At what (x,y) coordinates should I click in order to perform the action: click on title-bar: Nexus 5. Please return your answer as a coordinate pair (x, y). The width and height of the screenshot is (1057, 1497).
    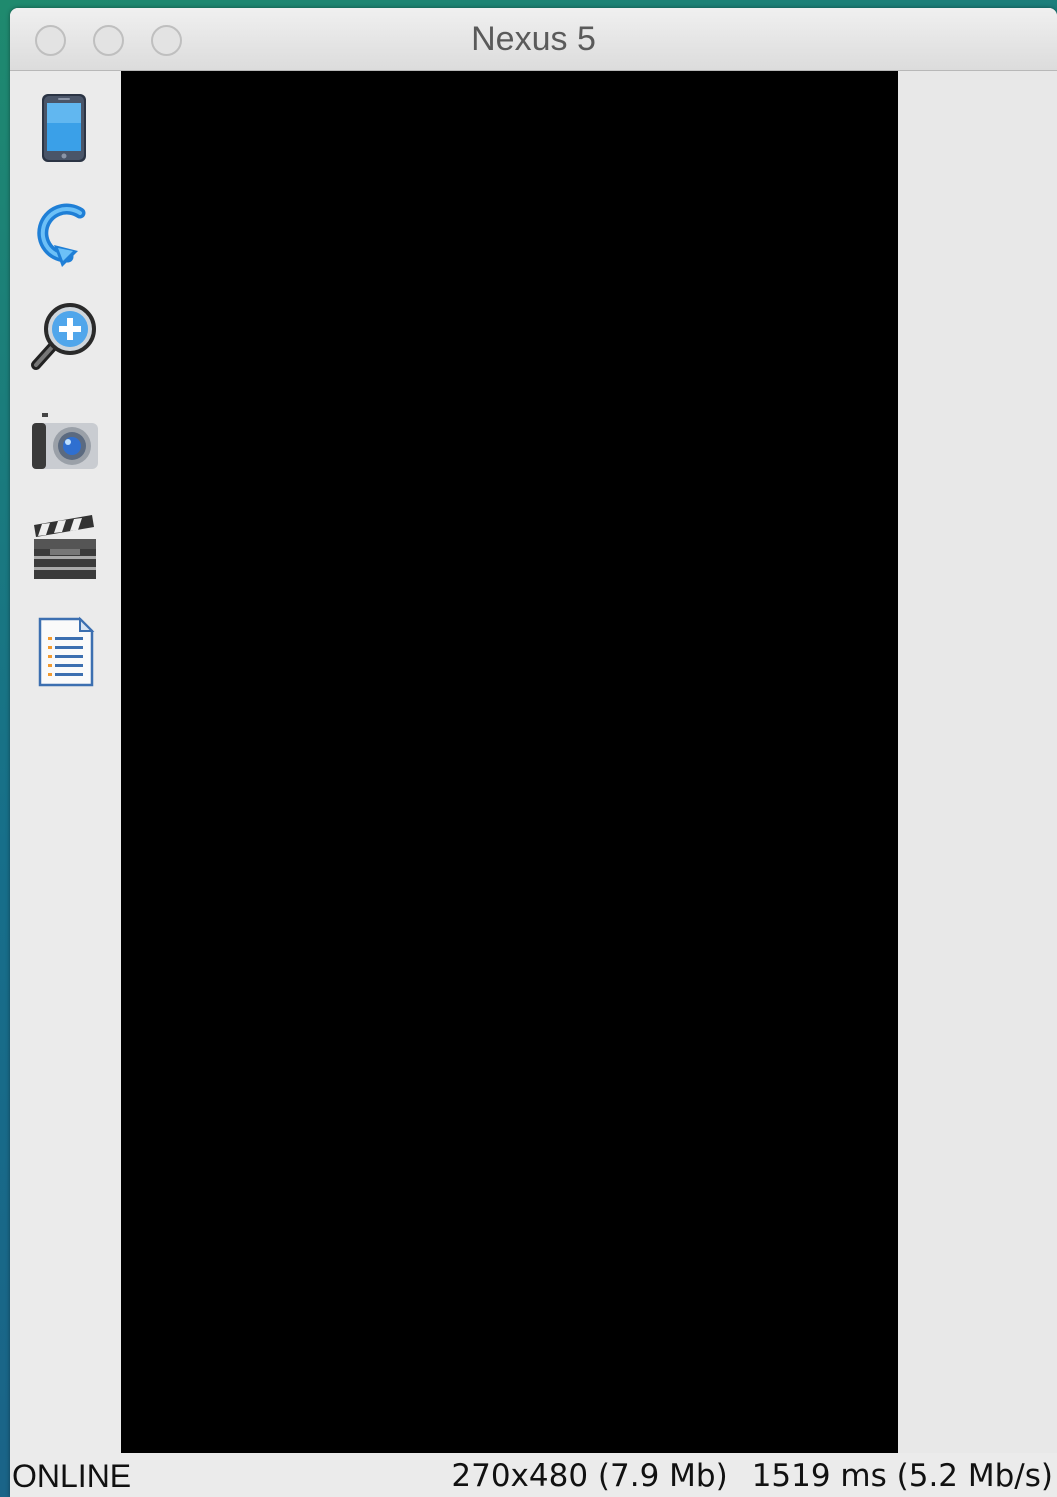
    Looking at the image, I should click on (533, 39).